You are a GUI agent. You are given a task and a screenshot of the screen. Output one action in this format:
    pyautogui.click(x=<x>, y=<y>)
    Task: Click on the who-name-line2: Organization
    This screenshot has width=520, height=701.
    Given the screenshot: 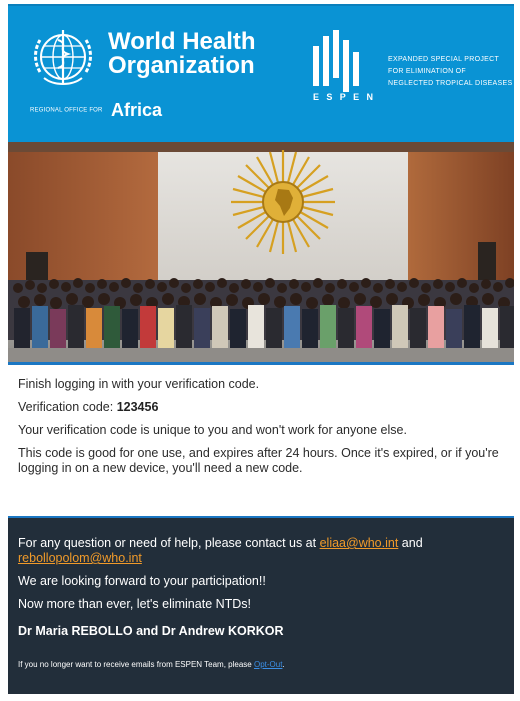 What is the action you would take?
    pyautogui.click(x=181, y=65)
    